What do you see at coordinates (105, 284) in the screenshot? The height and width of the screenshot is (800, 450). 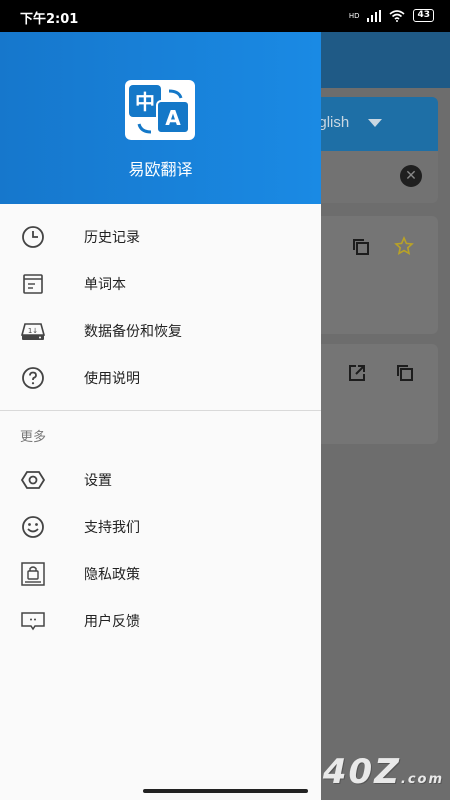 I see `menu-item-label: 单词本` at bounding box center [105, 284].